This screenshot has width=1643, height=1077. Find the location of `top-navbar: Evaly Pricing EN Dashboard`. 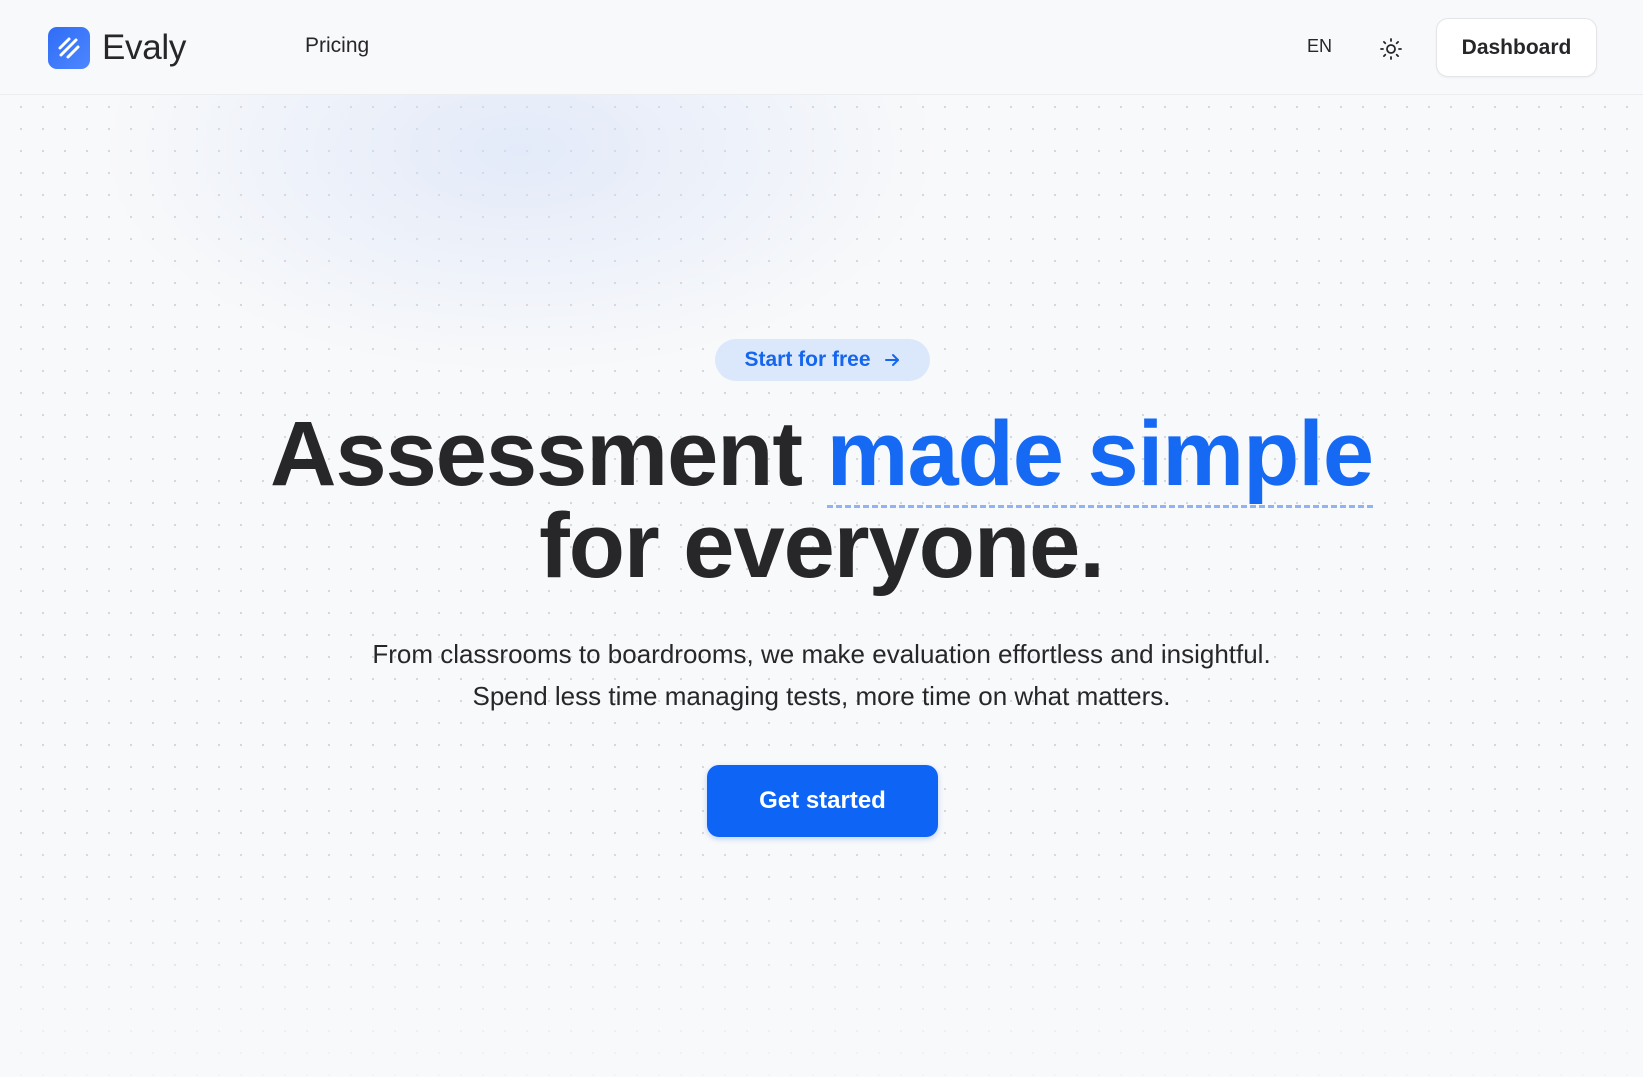

top-navbar: Evaly Pricing EN Dashboard is located at coordinates (821, 47).